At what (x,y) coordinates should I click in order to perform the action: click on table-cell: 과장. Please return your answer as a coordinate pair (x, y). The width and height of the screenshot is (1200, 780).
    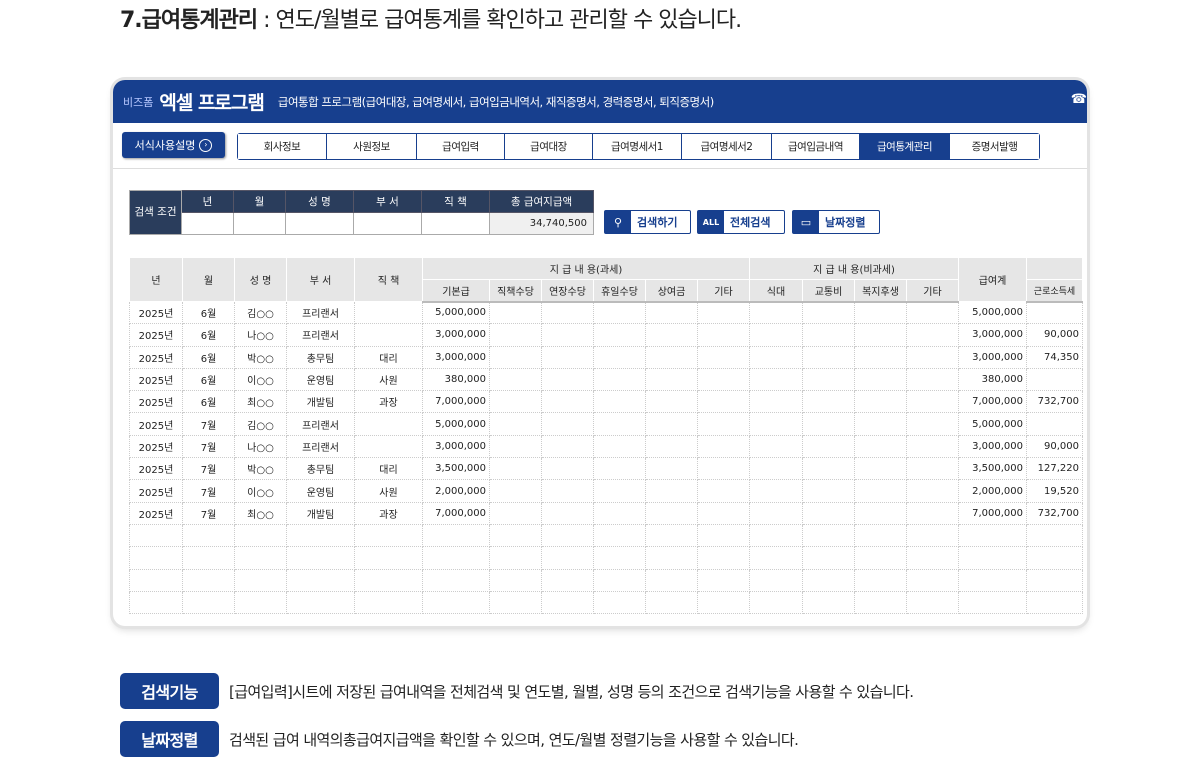
    Looking at the image, I should click on (388, 402).